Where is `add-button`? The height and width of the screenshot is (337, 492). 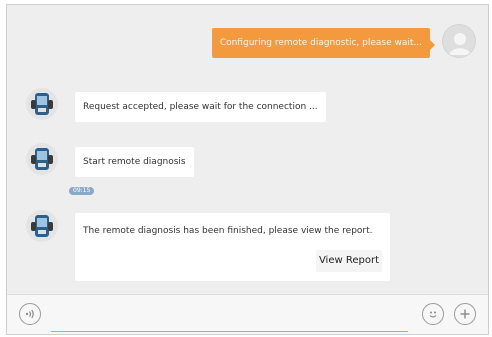 add-button is located at coordinates (465, 314).